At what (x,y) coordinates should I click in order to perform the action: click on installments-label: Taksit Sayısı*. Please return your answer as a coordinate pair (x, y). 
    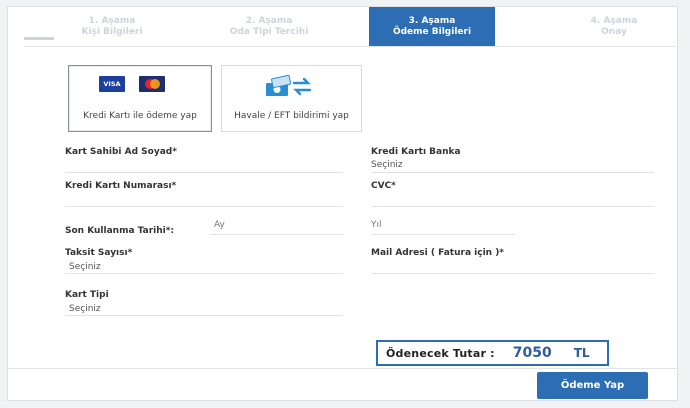
    Looking at the image, I should click on (99, 253).